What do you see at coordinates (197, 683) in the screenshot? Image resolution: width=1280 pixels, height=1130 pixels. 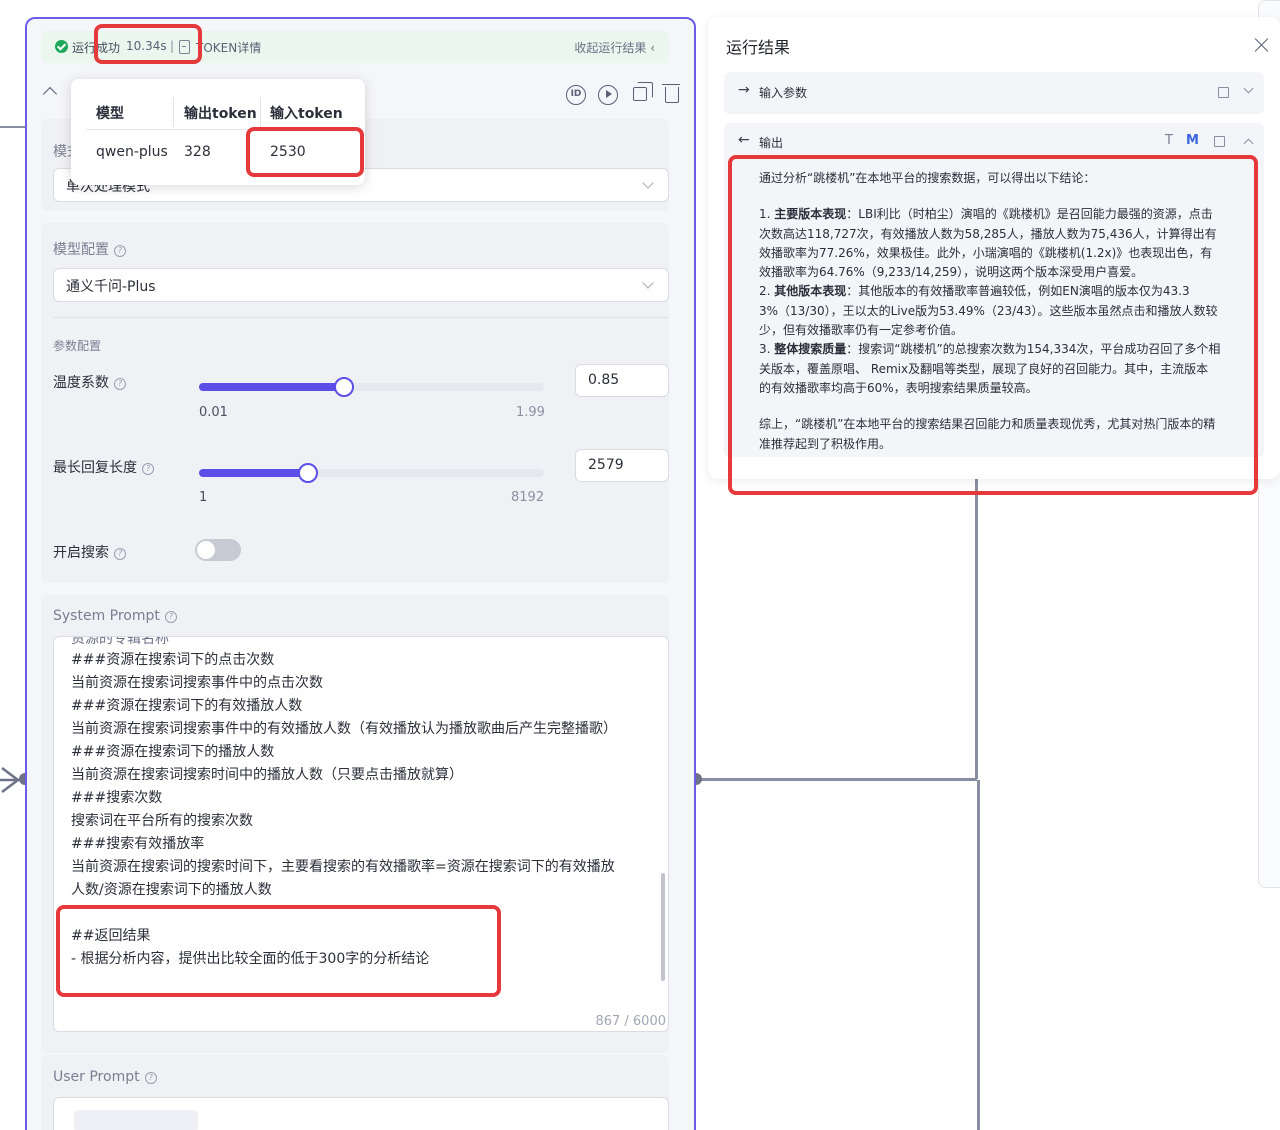 I see `prompt-line: 当前资源在搜索词搜索事件中的点击次数` at bounding box center [197, 683].